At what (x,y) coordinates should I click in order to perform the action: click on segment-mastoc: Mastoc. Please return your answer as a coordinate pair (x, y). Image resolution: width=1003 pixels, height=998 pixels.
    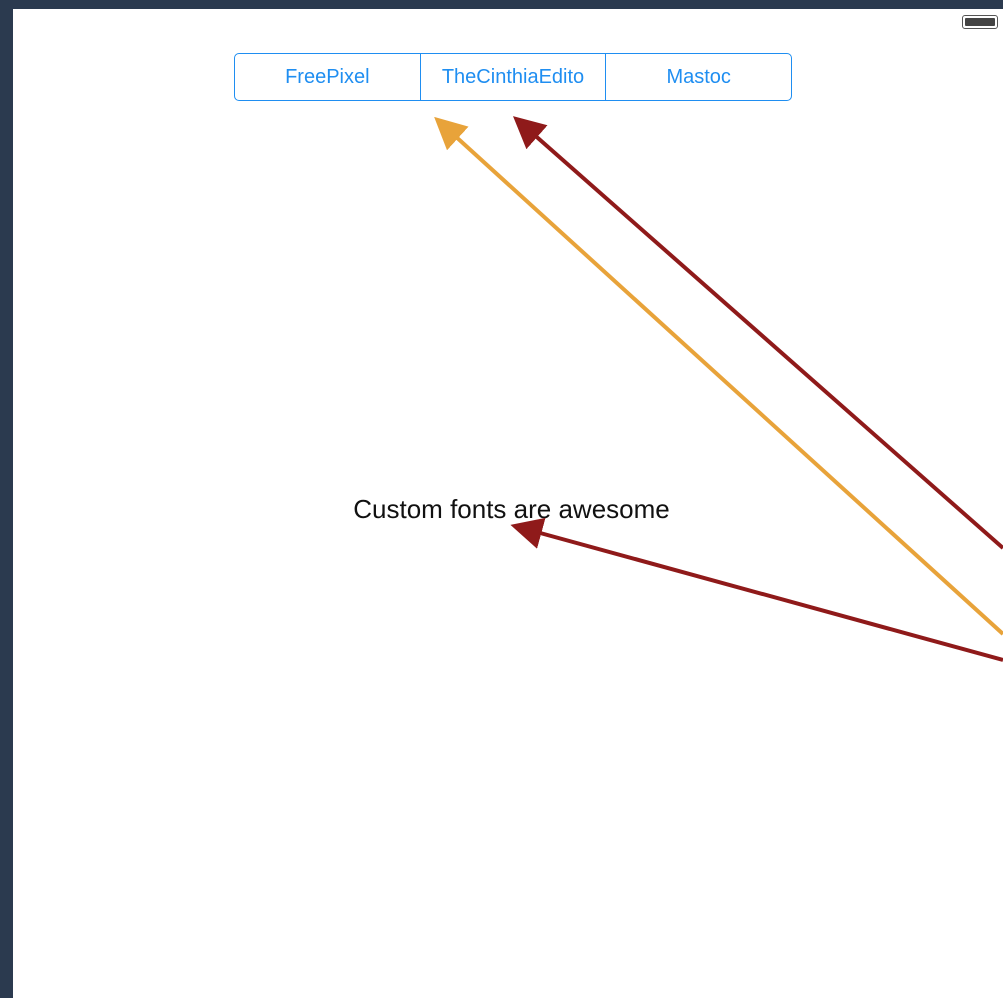
    Looking at the image, I should click on (698, 77).